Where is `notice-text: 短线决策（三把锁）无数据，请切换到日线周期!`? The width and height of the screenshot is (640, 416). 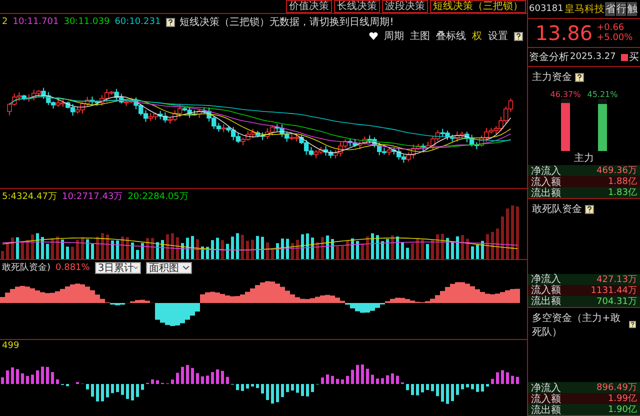
notice-text: 短线决策（三把锁）无数据，请切换到日线周期! is located at coordinates (287, 22).